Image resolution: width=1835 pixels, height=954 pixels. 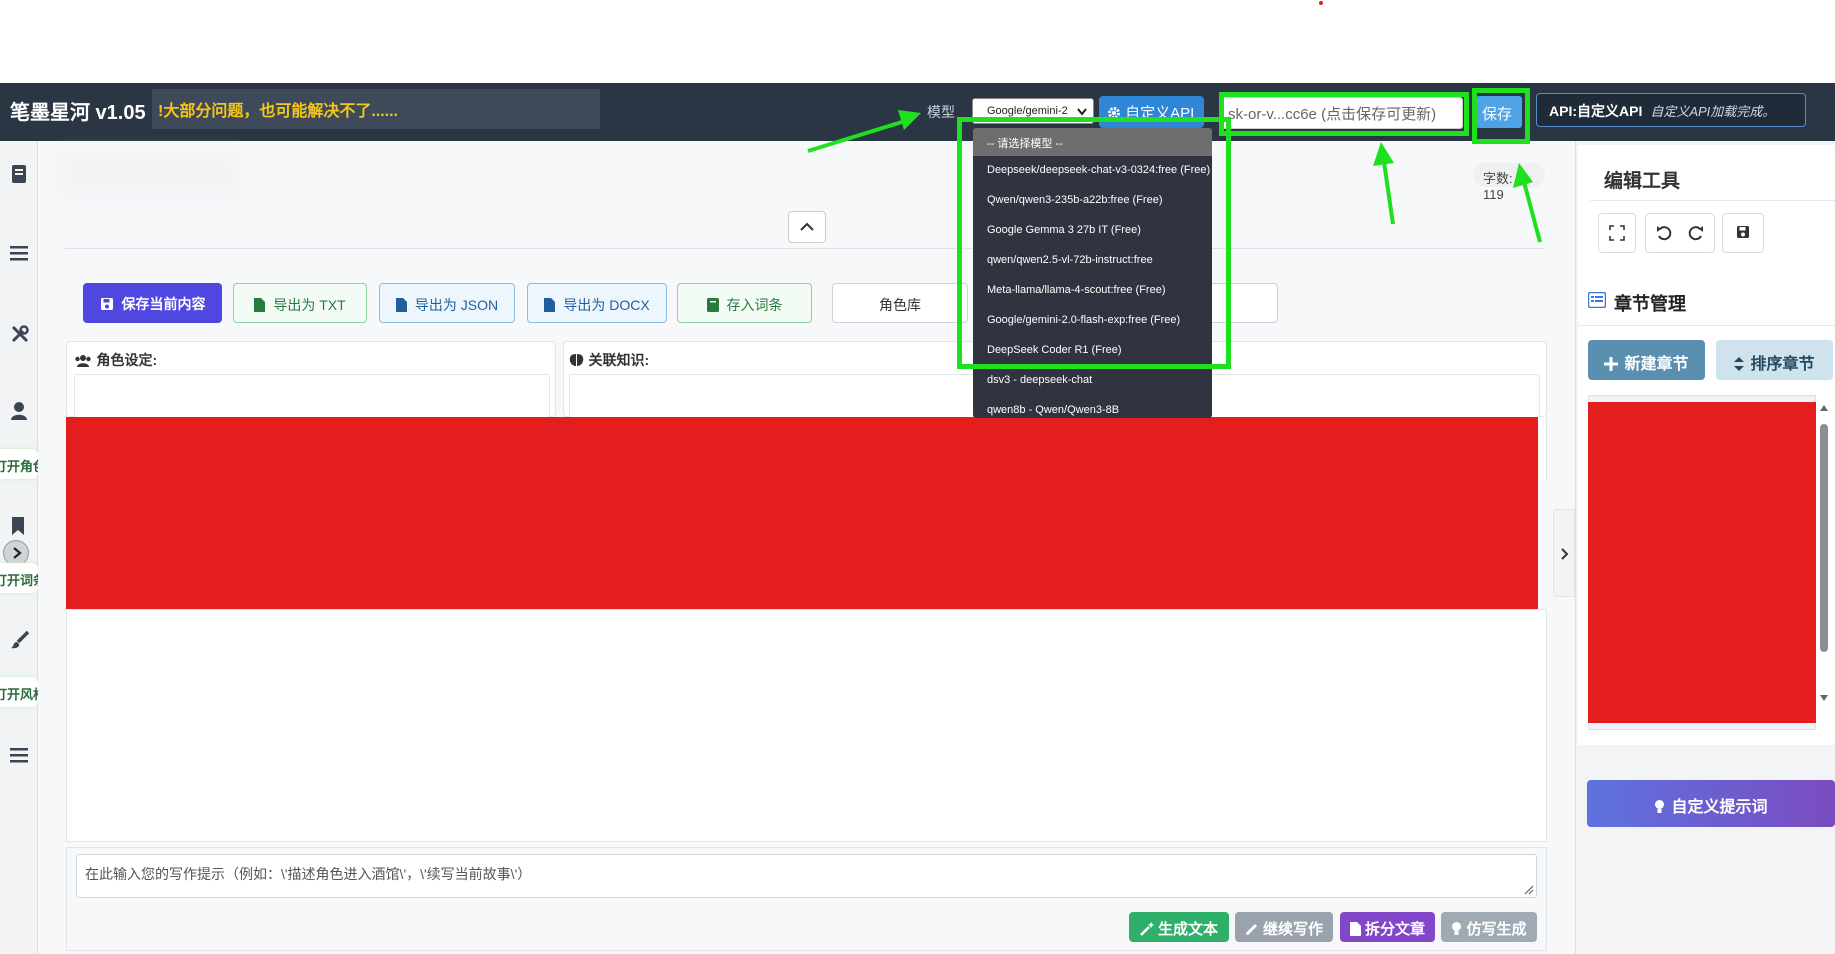 I want to click on annotation-arrows, so click(x=1174, y=176).